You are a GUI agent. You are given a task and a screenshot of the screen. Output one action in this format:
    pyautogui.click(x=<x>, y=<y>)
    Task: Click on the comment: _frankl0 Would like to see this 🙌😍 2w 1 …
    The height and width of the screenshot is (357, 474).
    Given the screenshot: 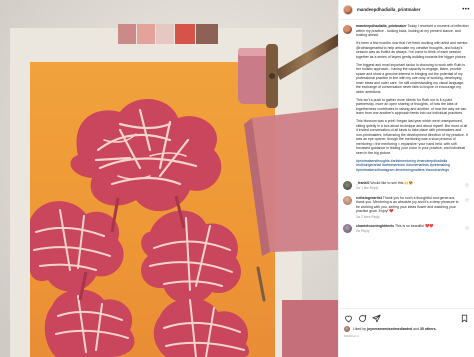 What is the action you would take?
    pyautogui.click(x=406, y=186)
    